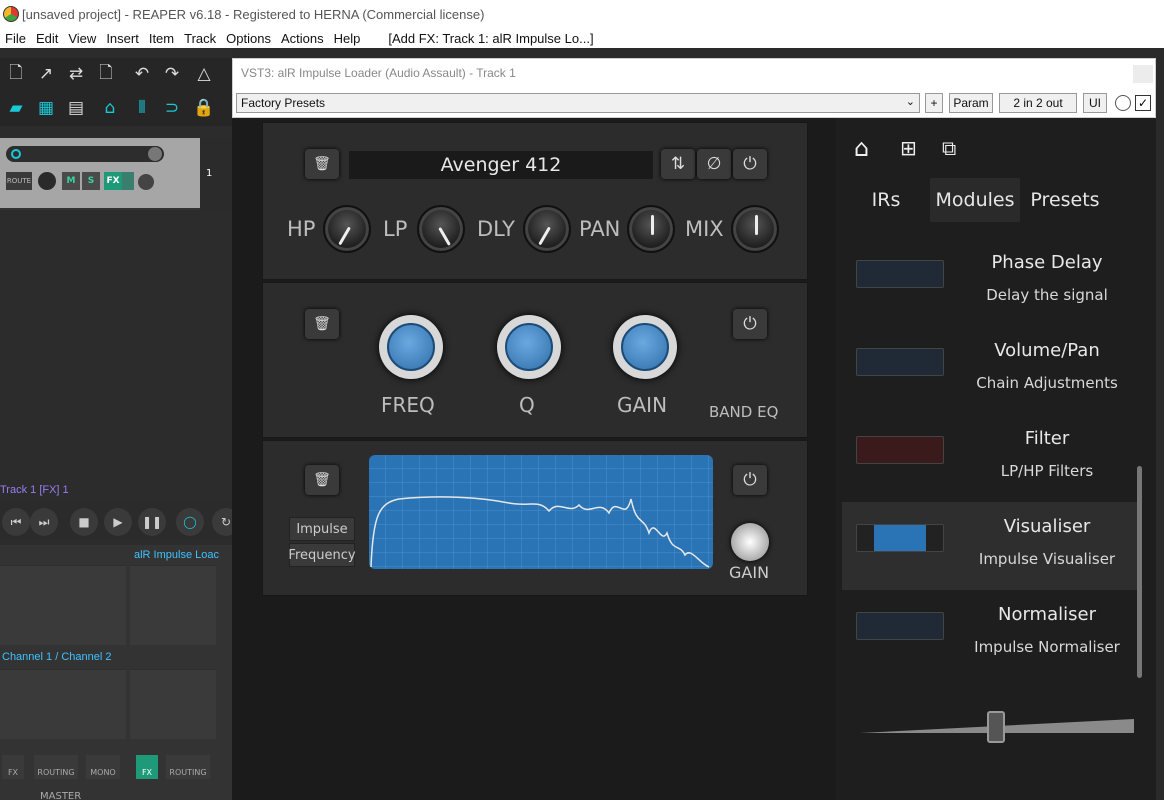 The image size is (1164, 800). I want to click on preset-dropdown: Factory Presets ⌄, so click(578, 103).